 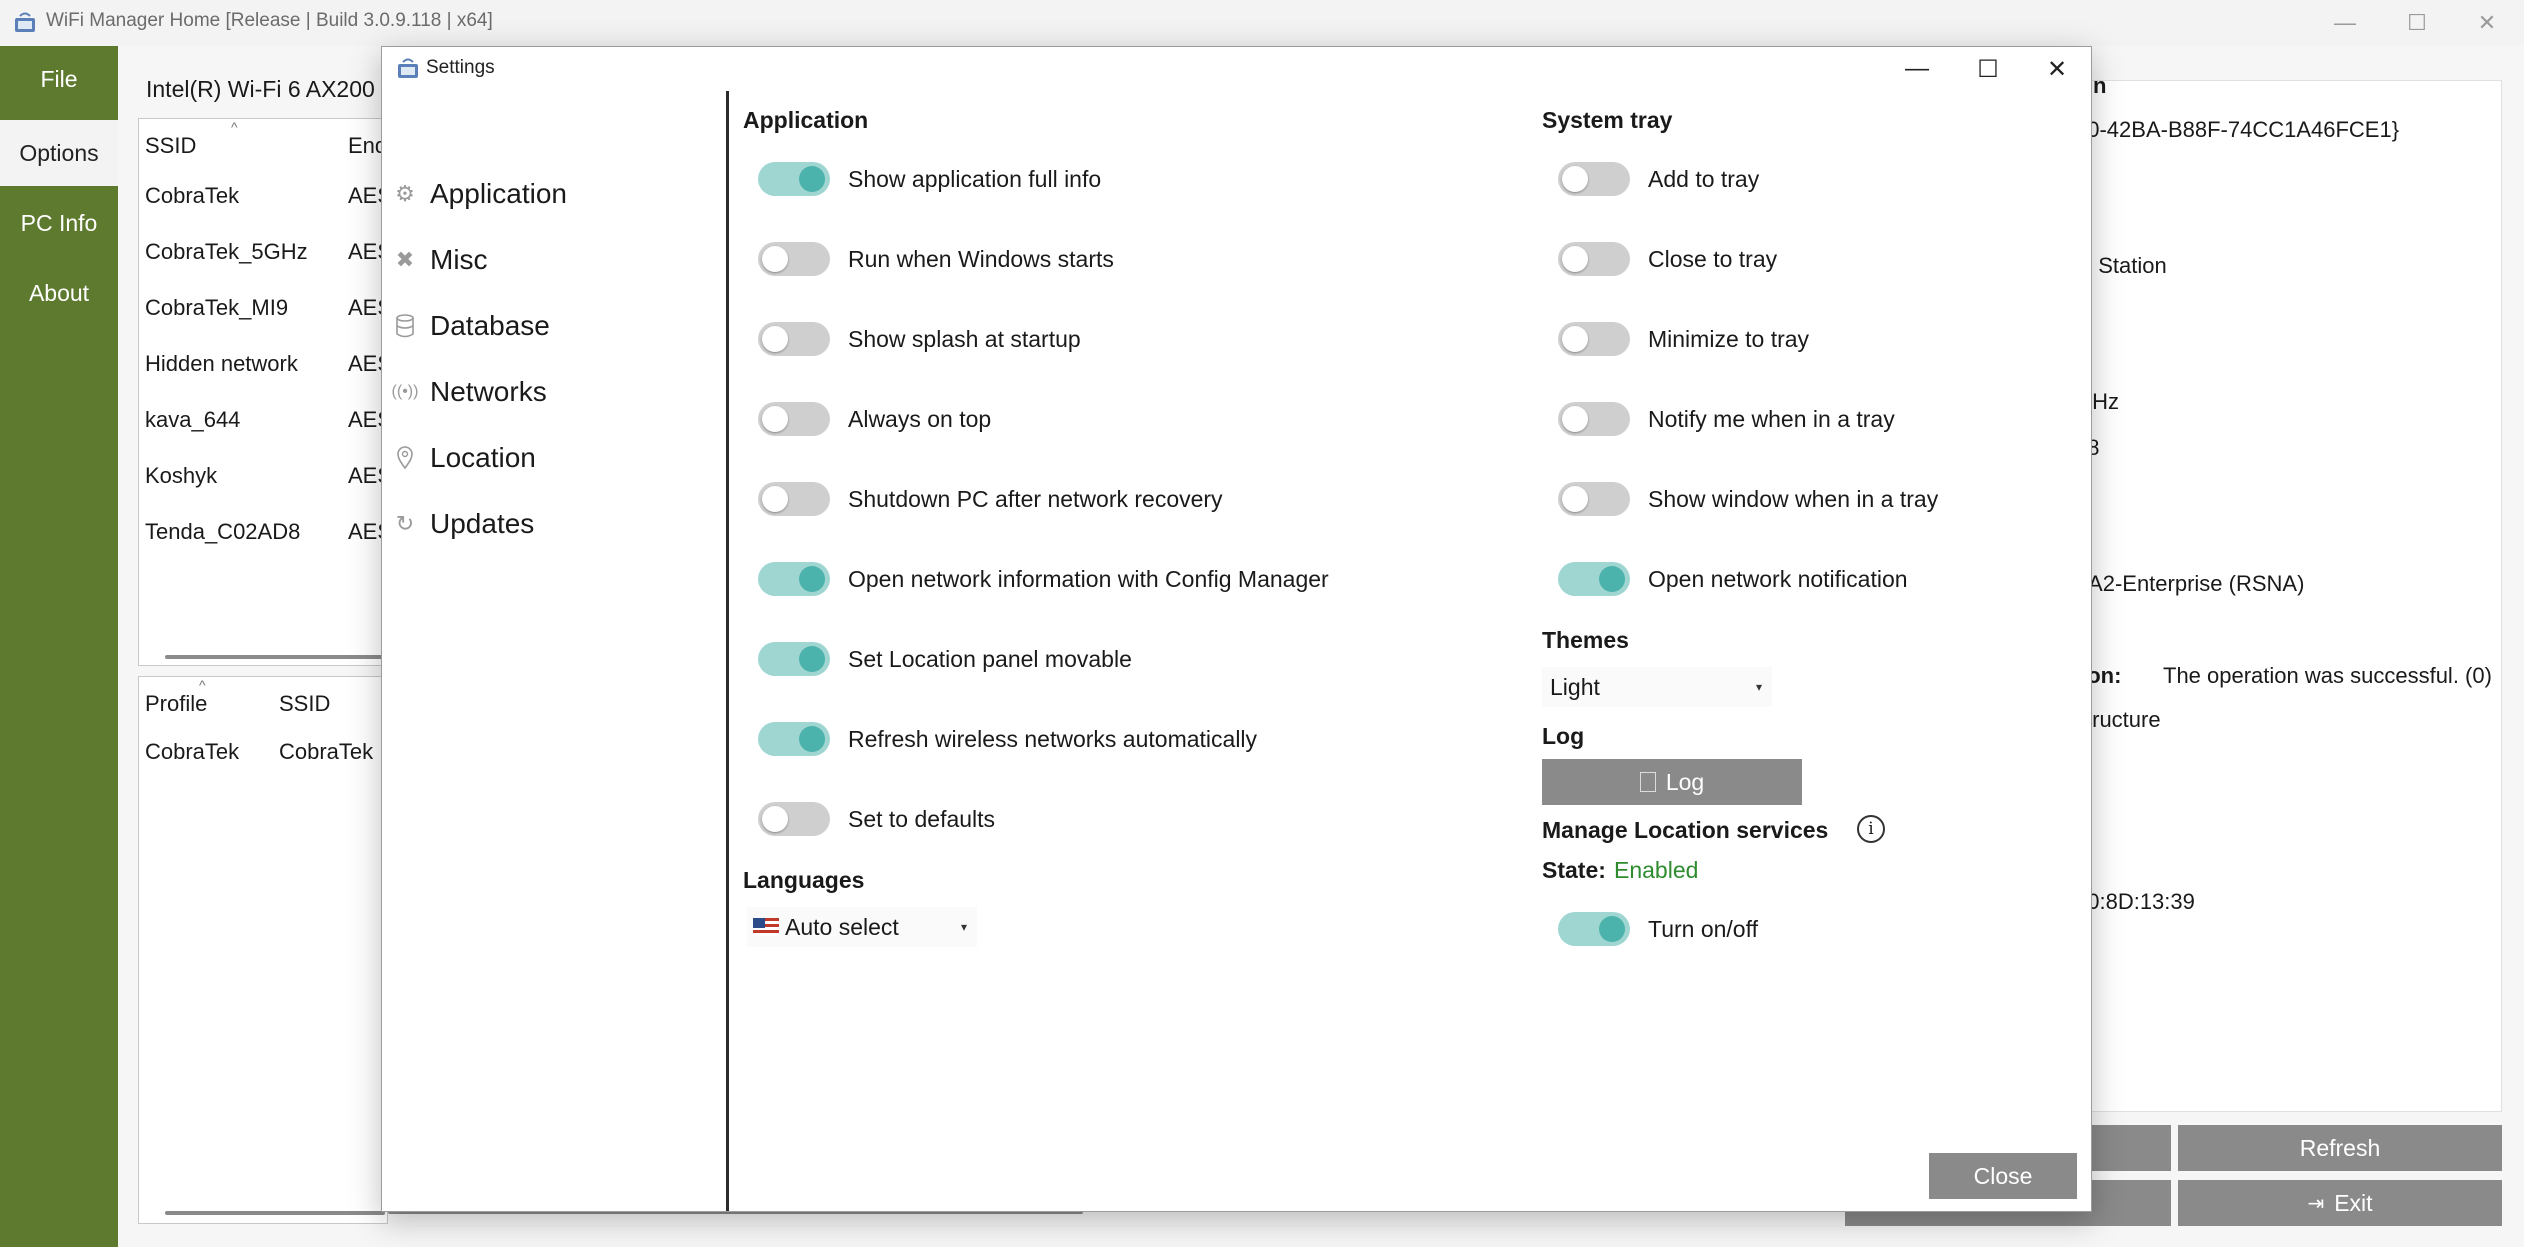 What do you see at coordinates (59, 293) in the screenshot?
I see `nav-about: About` at bounding box center [59, 293].